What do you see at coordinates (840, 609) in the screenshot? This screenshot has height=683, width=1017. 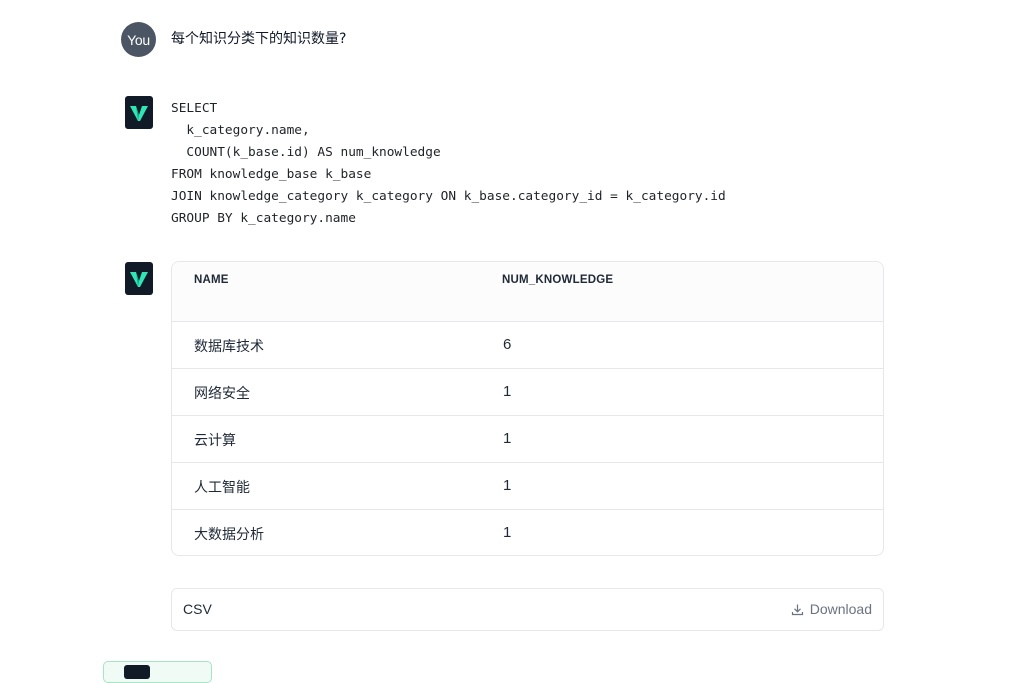 I see `download-label: Download` at bounding box center [840, 609].